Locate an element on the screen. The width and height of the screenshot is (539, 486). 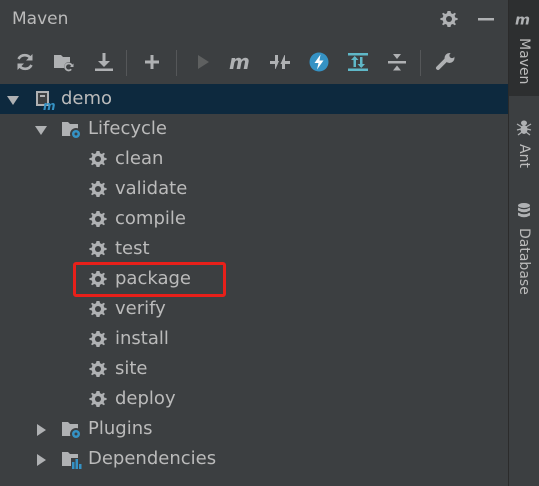
lifecycle-goal-install: install is located at coordinates (254, 339).